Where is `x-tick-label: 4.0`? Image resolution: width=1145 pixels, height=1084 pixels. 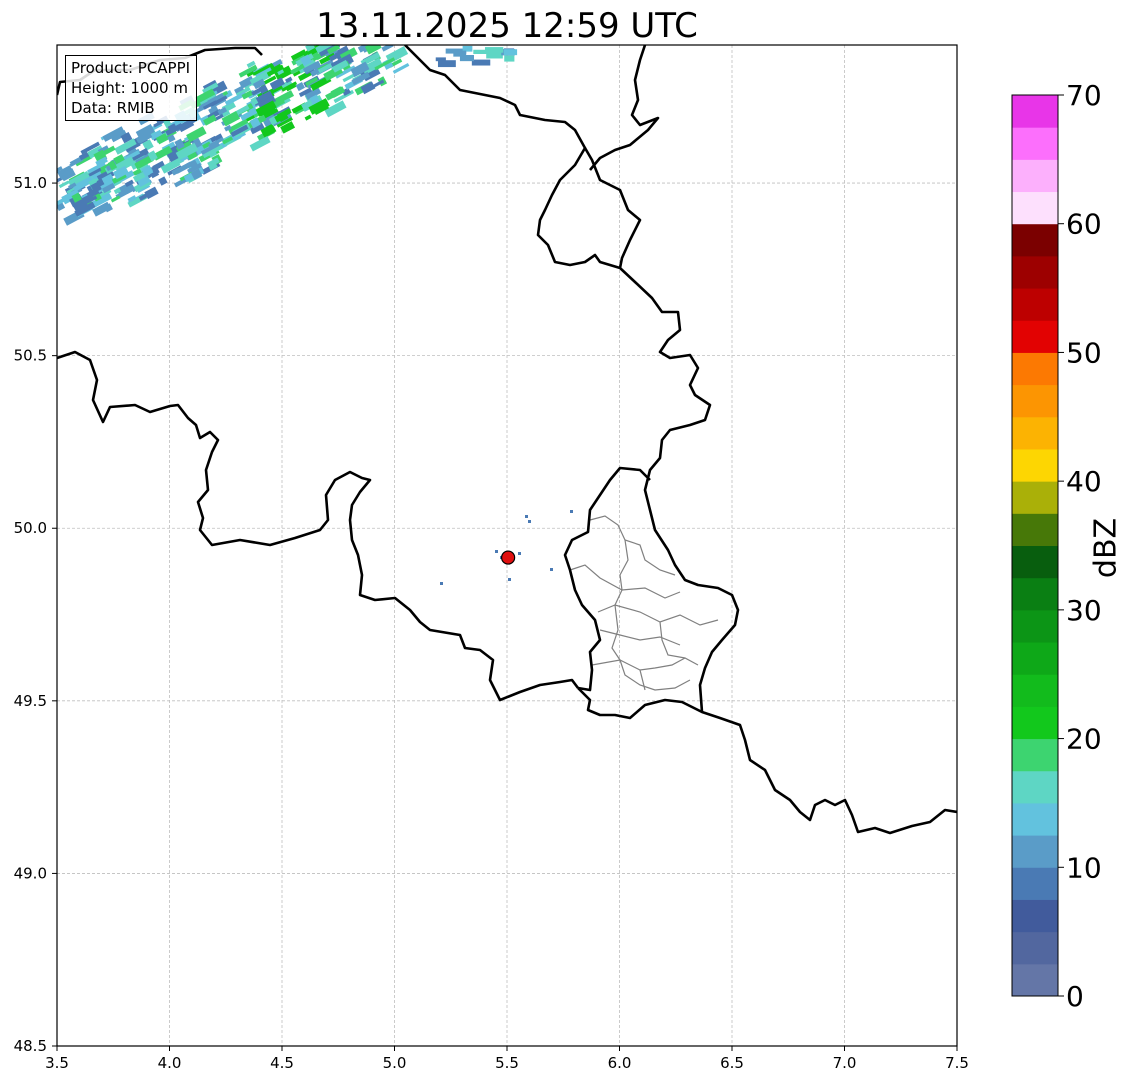 x-tick-label: 4.0 is located at coordinates (170, 1063).